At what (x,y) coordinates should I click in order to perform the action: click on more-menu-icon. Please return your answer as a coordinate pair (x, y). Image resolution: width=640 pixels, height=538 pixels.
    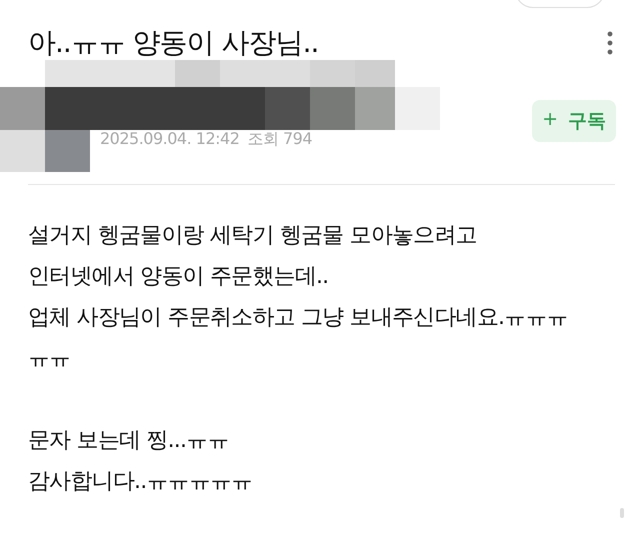
    Looking at the image, I should click on (610, 43).